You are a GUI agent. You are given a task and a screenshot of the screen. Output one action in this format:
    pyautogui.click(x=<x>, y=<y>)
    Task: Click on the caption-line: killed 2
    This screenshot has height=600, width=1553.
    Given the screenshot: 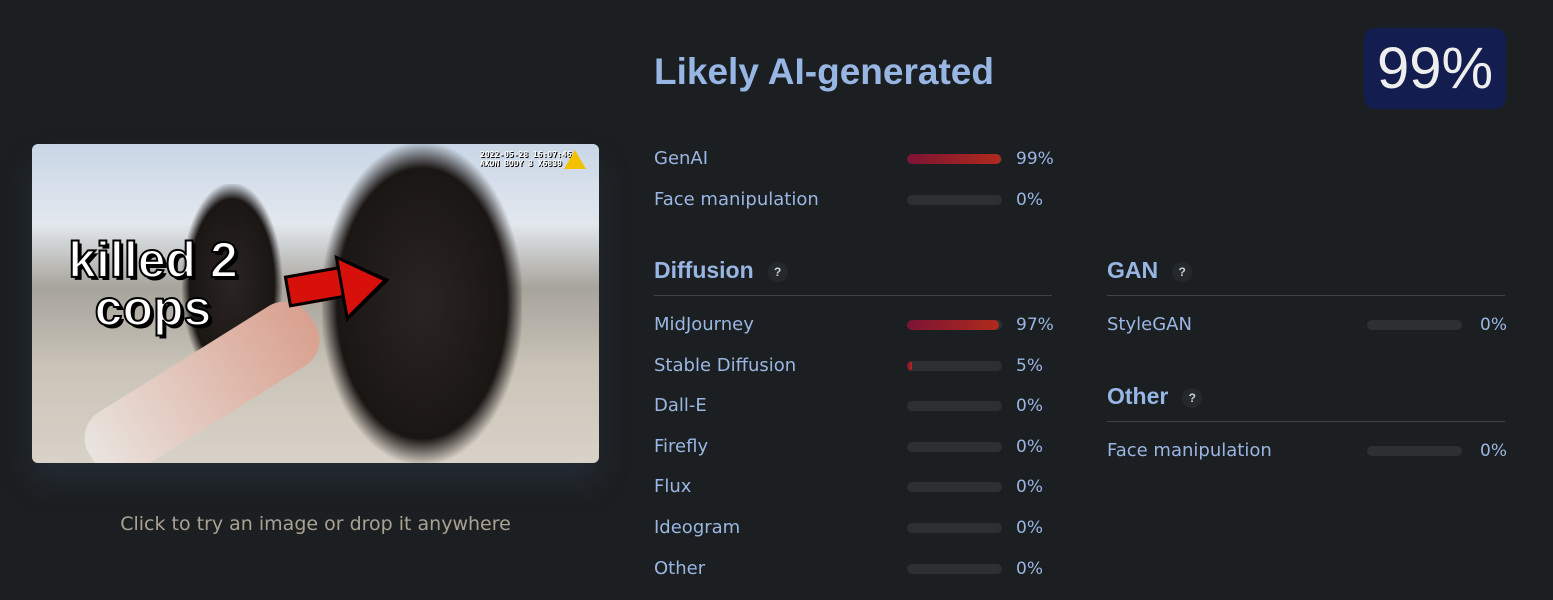 What is the action you would take?
    pyautogui.click(x=153, y=260)
    